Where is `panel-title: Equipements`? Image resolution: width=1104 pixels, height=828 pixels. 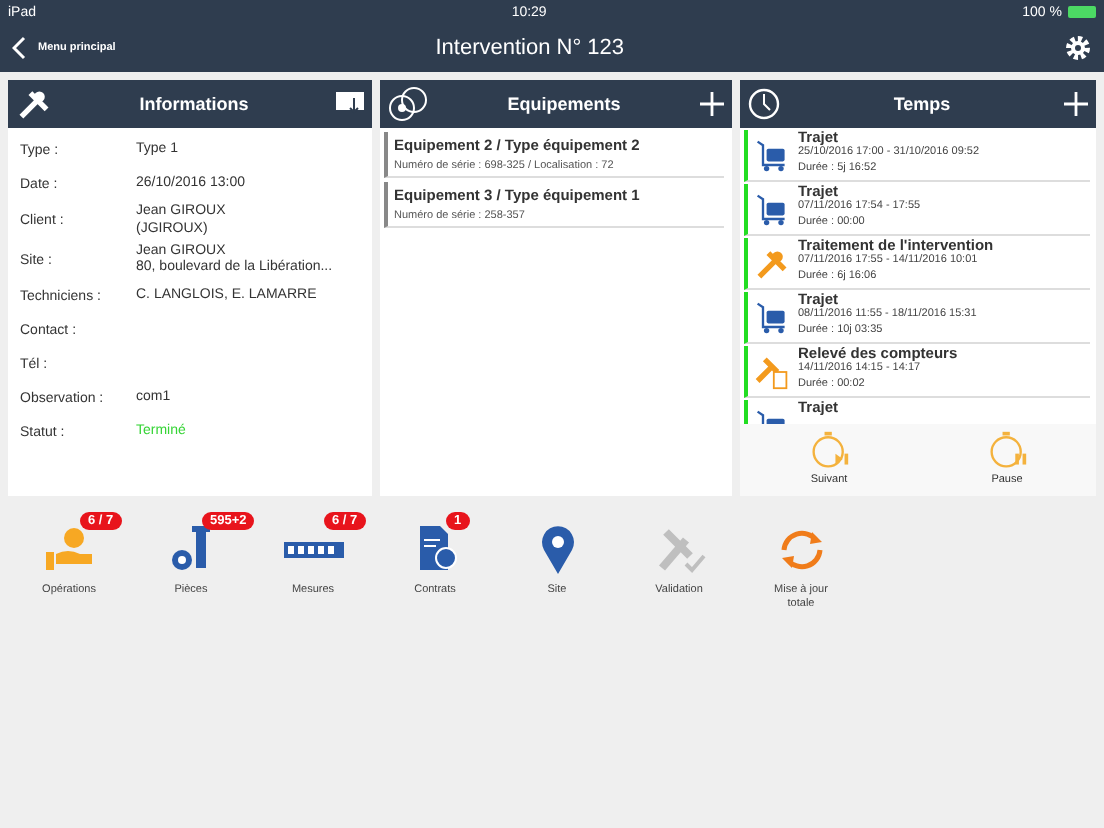 panel-title: Equipements is located at coordinates (564, 104).